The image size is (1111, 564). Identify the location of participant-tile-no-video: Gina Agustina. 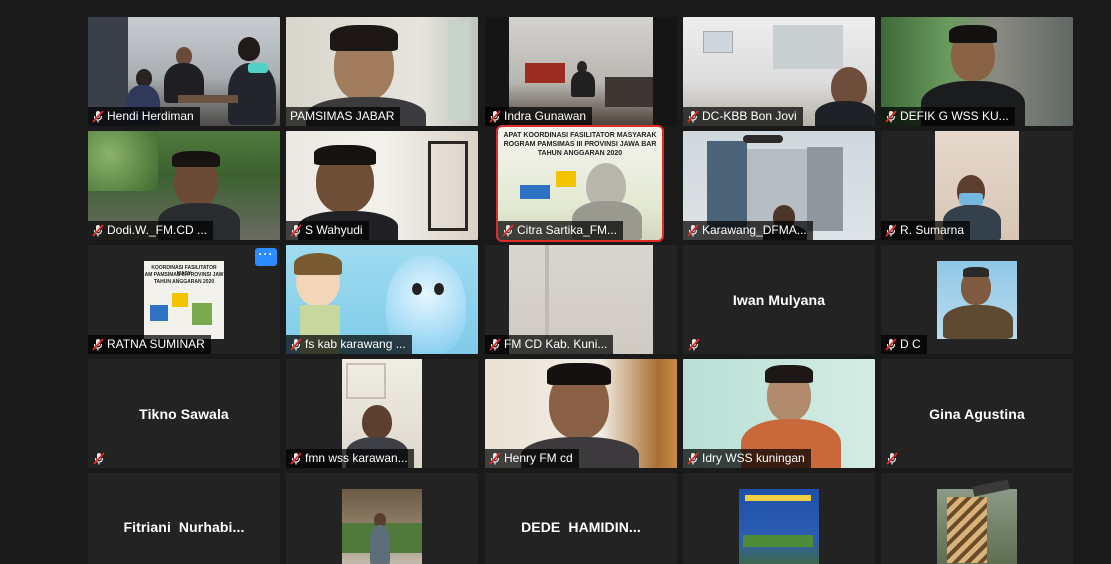
(977, 413).